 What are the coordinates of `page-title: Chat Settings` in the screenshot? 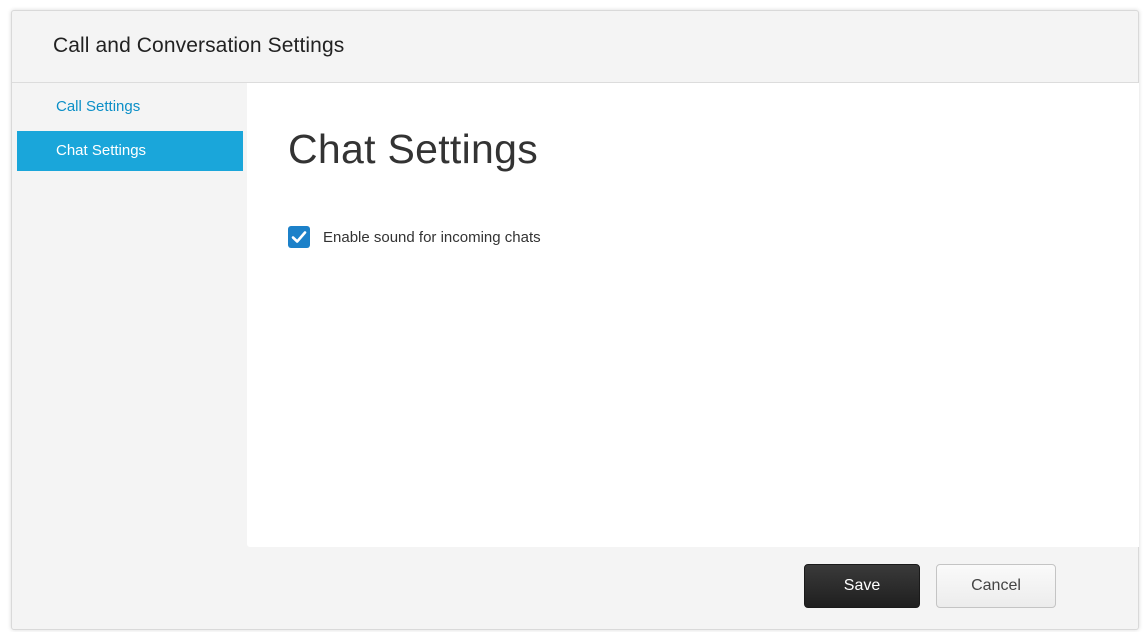 It's located at (413, 149).